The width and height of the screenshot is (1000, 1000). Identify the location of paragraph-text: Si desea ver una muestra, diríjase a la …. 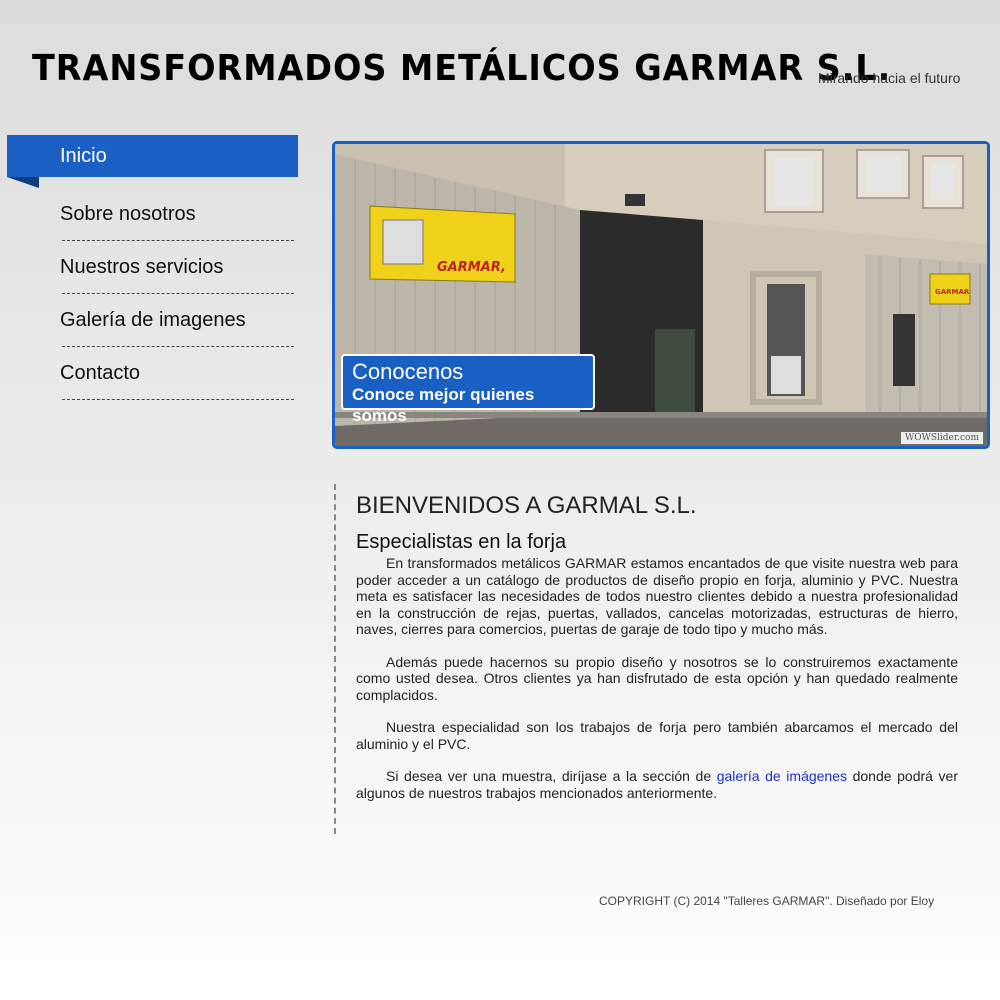
(551, 776).